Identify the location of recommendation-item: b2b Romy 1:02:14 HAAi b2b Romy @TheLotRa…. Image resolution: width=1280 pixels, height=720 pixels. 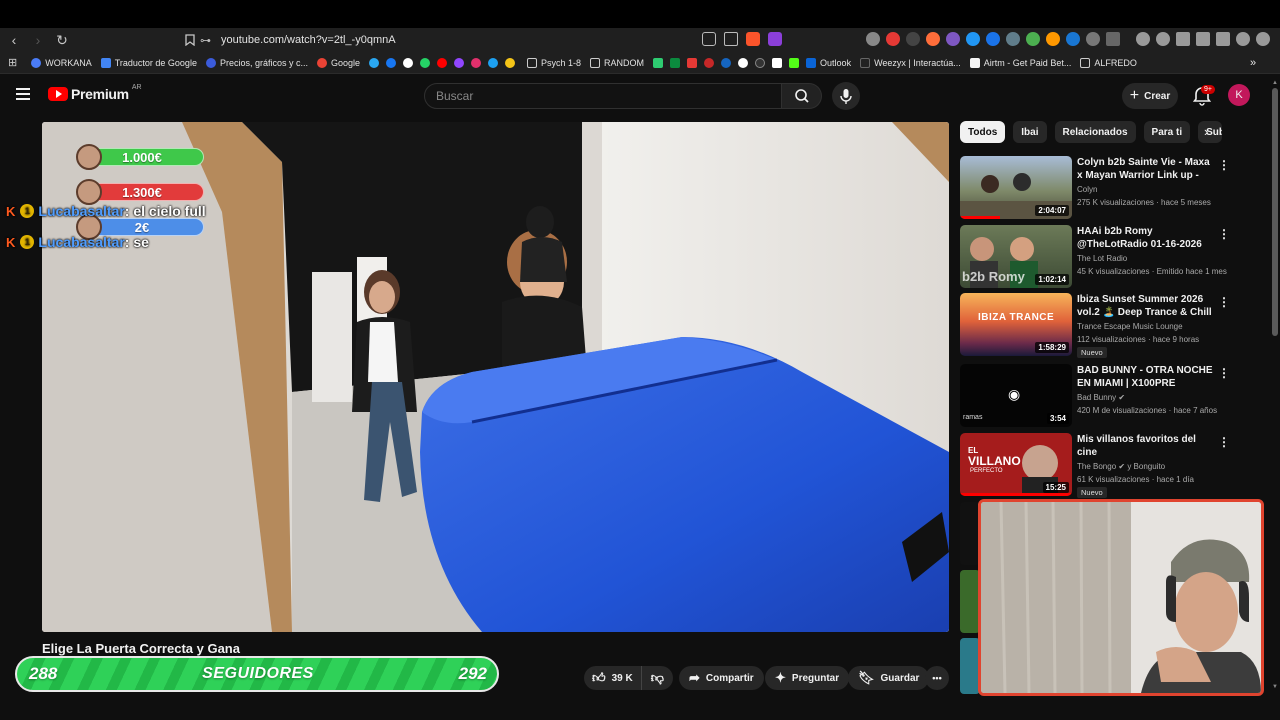
(1115, 257).